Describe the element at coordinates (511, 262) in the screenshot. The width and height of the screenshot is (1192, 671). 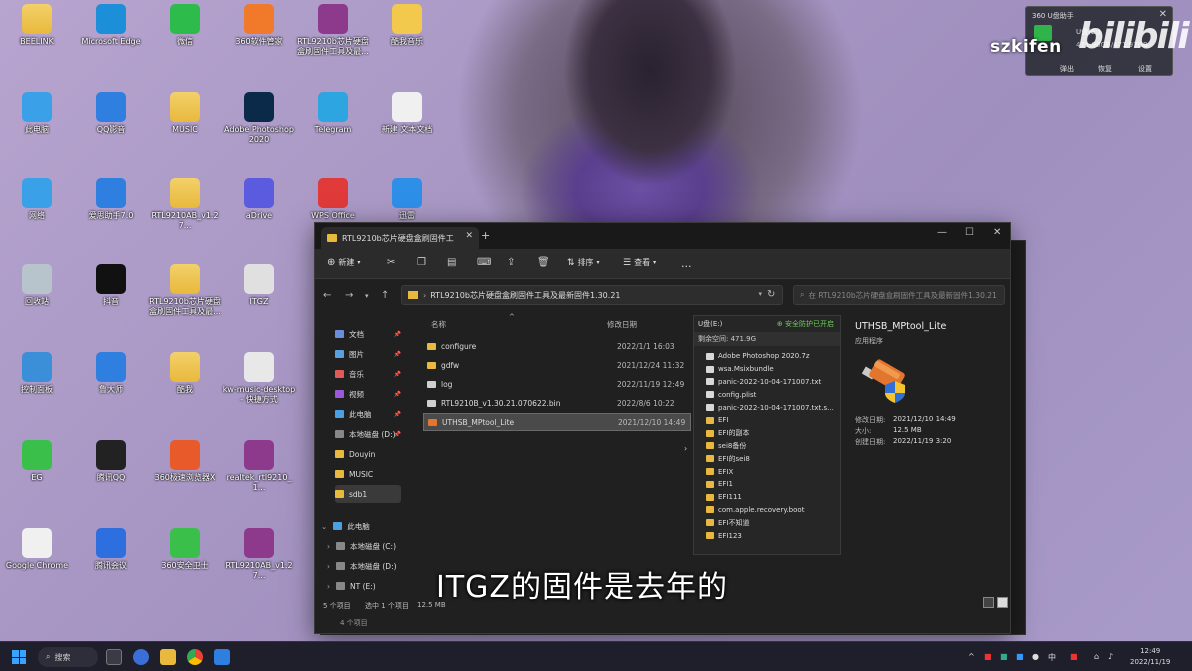
I see `share-icon: ⇪` at that location.